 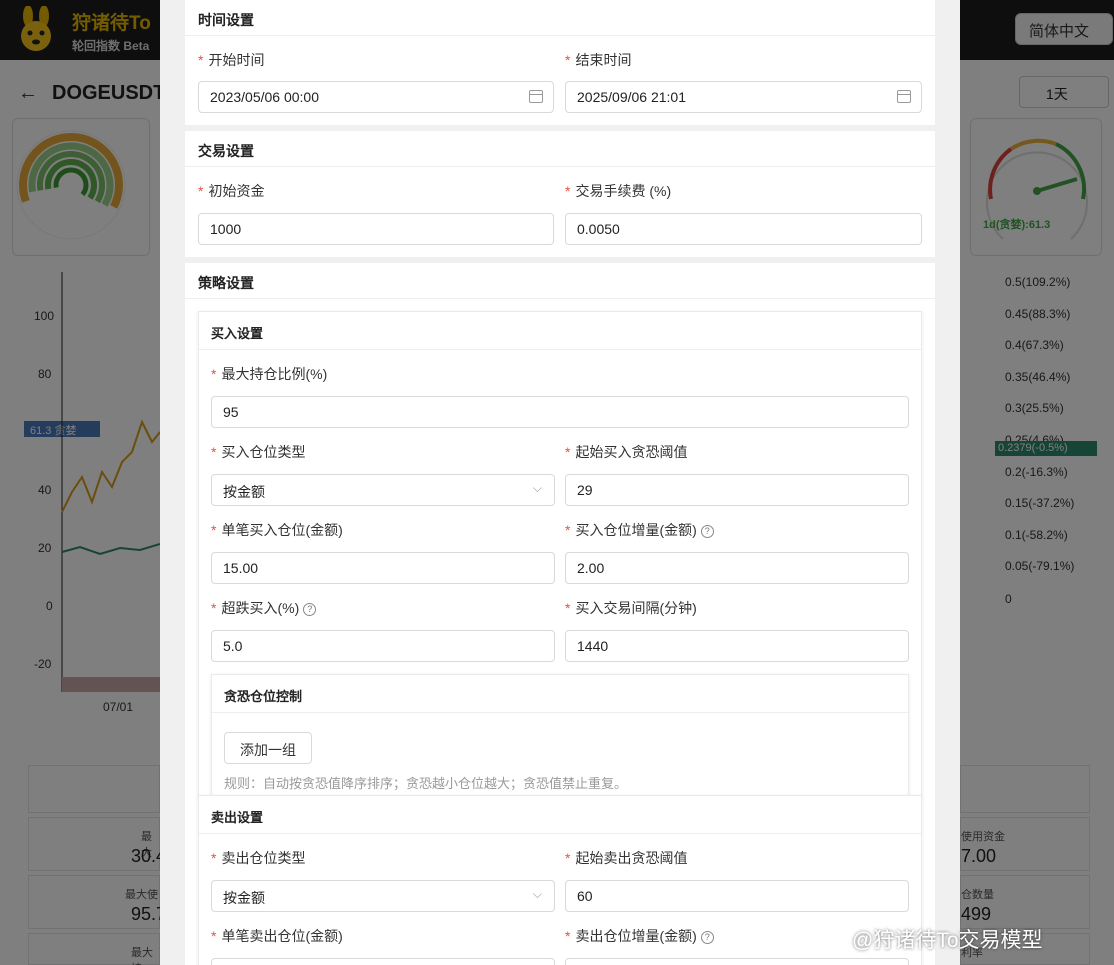 What do you see at coordinates (560, 412) in the screenshot?
I see `max-position-input: 95` at bounding box center [560, 412].